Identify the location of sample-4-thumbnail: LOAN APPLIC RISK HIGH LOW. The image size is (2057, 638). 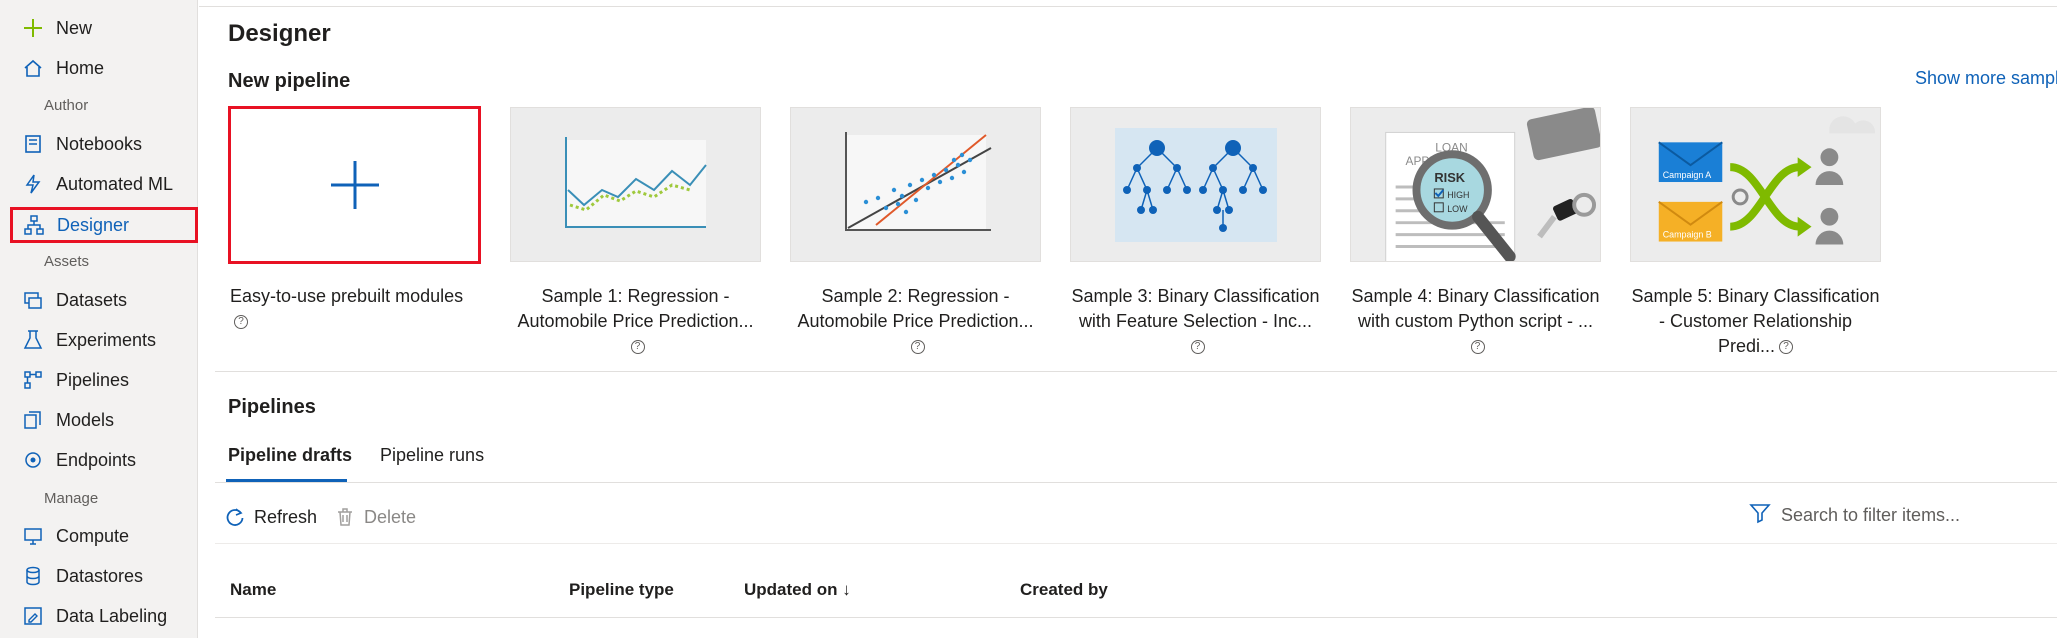
(1475, 184).